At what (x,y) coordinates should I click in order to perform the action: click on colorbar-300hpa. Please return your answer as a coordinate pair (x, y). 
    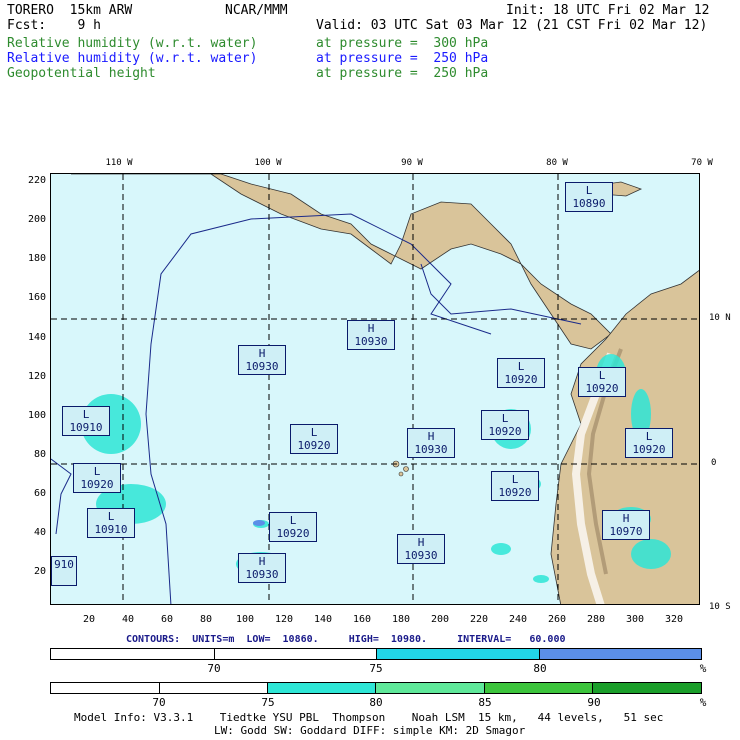
    Looking at the image, I should click on (376, 688).